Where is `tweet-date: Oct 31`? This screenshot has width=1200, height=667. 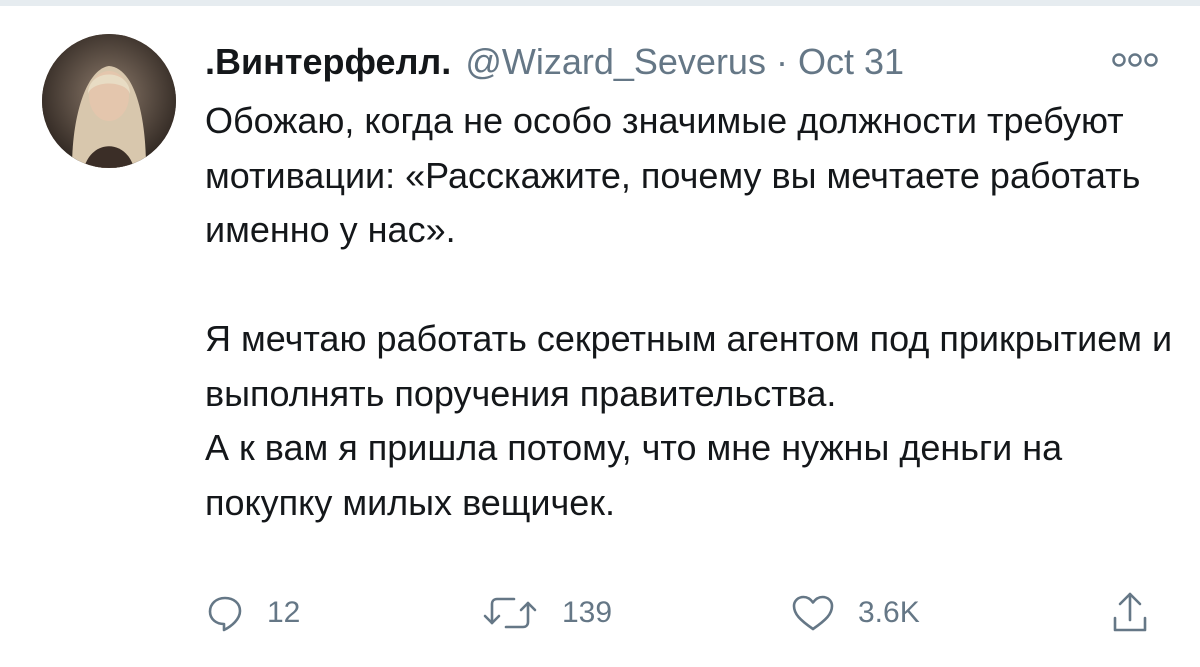
tweet-date: Oct 31 is located at coordinates (851, 62).